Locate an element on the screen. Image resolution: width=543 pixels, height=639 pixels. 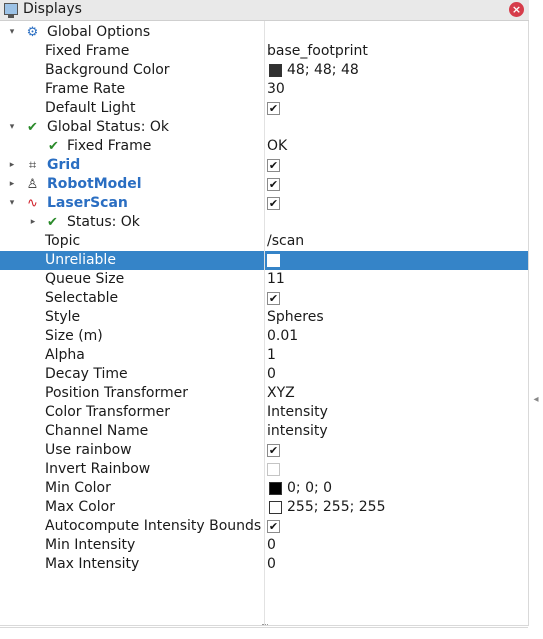
splitter-handle-icon: ◂ is located at coordinates (536, 400).